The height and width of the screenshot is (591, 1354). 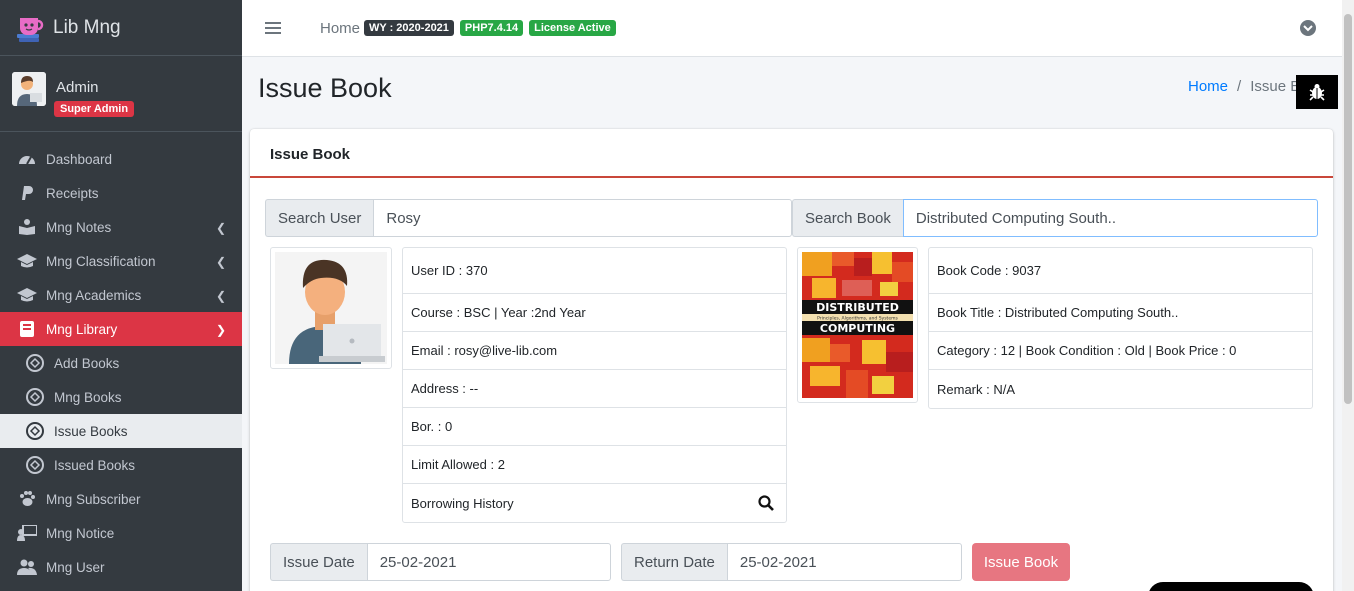 I want to click on sidebar-item-label: Mng Library, so click(x=82, y=329).